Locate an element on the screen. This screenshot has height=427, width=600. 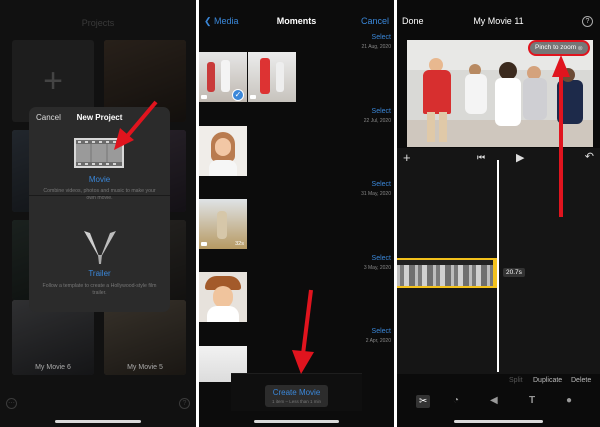
split-button: Split is located at coordinates (516, 380).